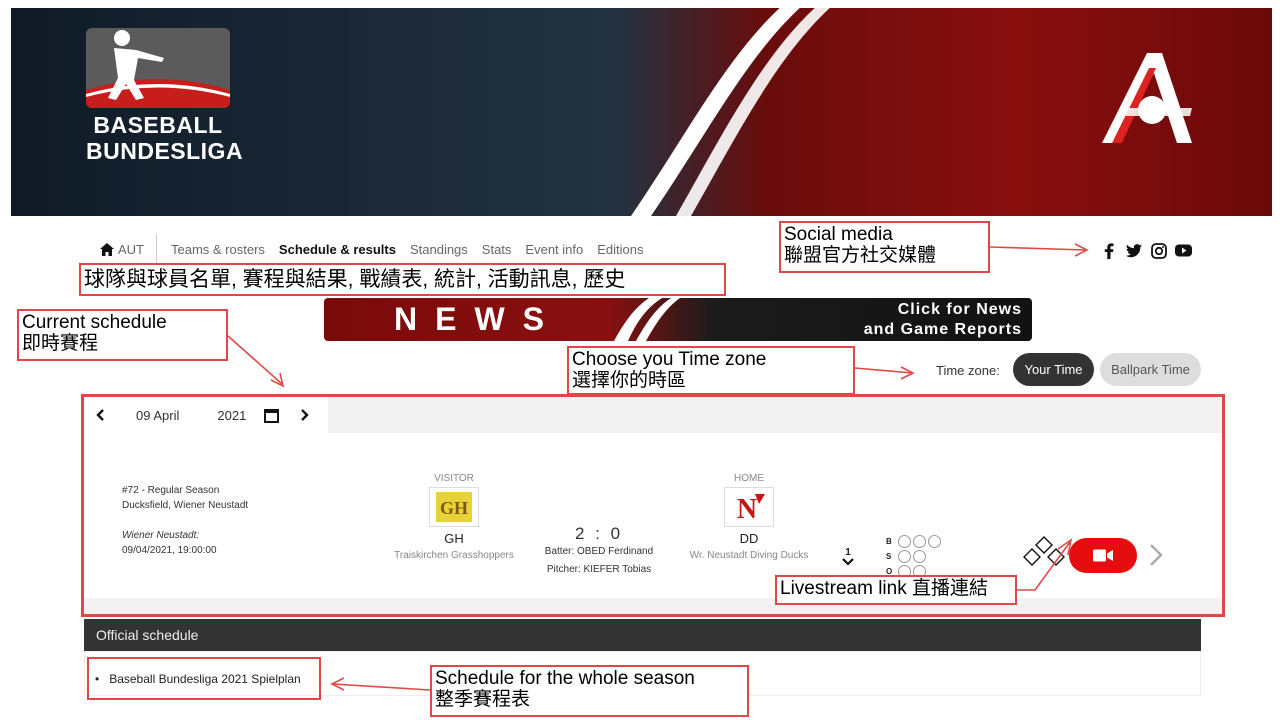 The width and height of the screenshot is (1280, 720). Describe the element at coordinates (454, 478) in the screenshot. I see `visitor-role: VISITOR` at that location.